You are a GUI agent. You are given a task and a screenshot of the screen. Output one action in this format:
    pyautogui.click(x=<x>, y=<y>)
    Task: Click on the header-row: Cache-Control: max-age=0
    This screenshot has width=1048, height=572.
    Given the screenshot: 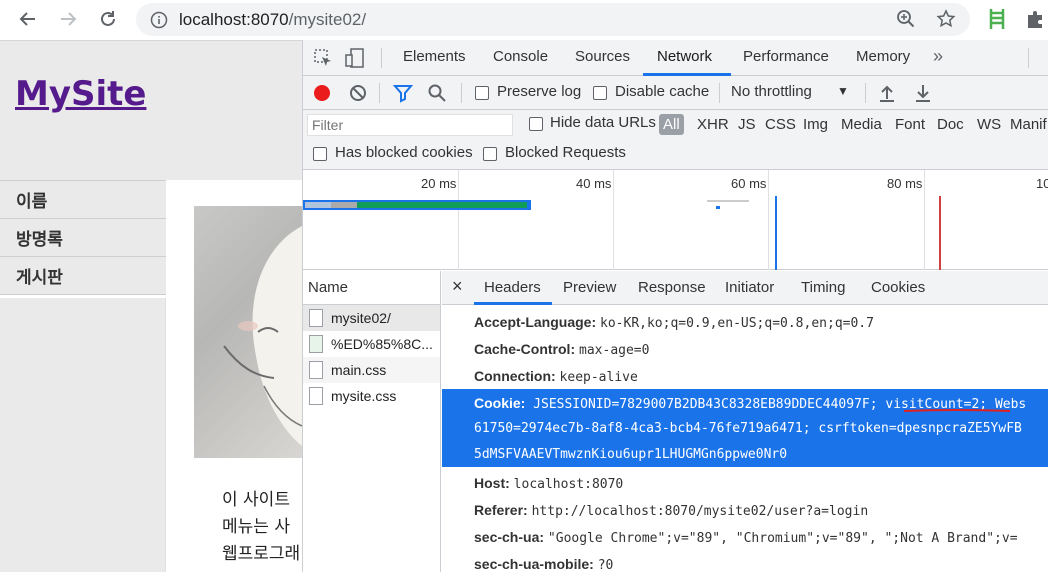 What is the action you would take?
    pyautogui.click(x=562, y=349)
    